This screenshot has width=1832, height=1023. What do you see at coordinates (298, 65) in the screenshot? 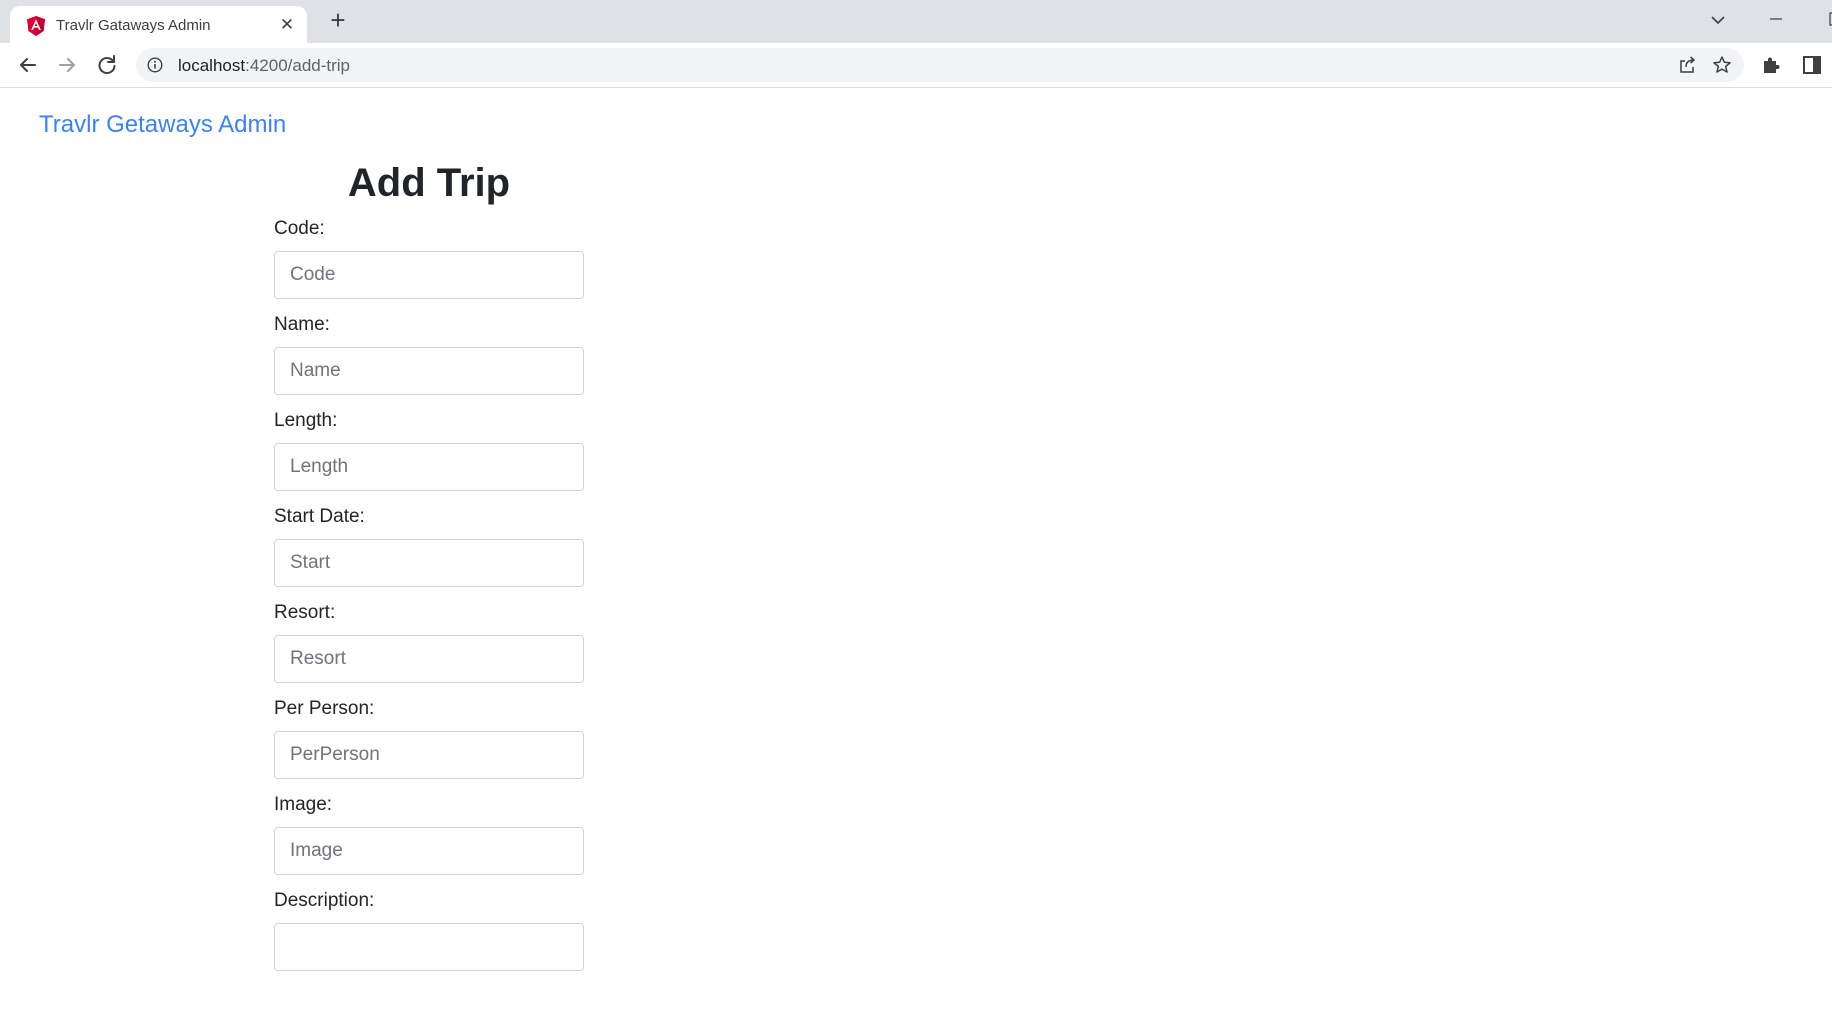
I see `url-path: :4200/add-trip` at bounding box center [298, 65].